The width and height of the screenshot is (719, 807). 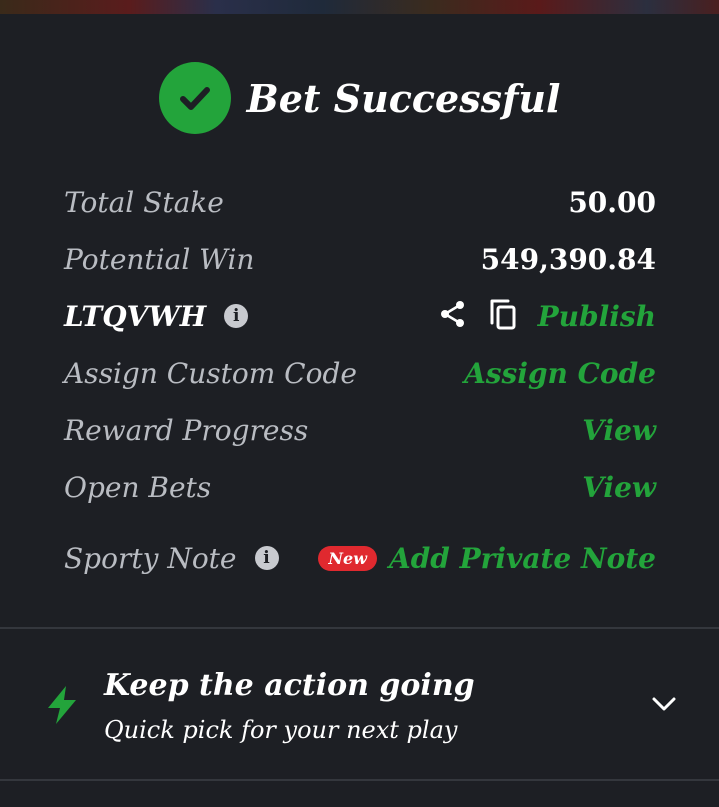 What do you see at coordinates (522, 558) in the screenshot?
I see `add-private-note-button: Add Private Note` at bounding box center [522, 558].